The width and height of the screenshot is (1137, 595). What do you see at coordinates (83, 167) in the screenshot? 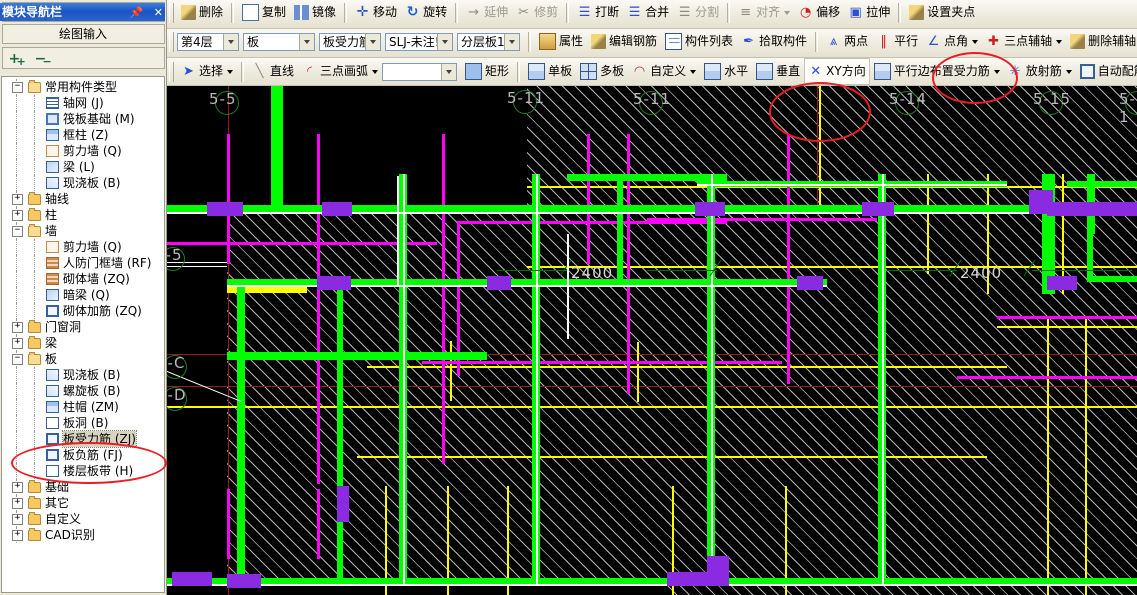
I see `tree-item-beam: 梁 (L)` at bounding box center [83, 167].